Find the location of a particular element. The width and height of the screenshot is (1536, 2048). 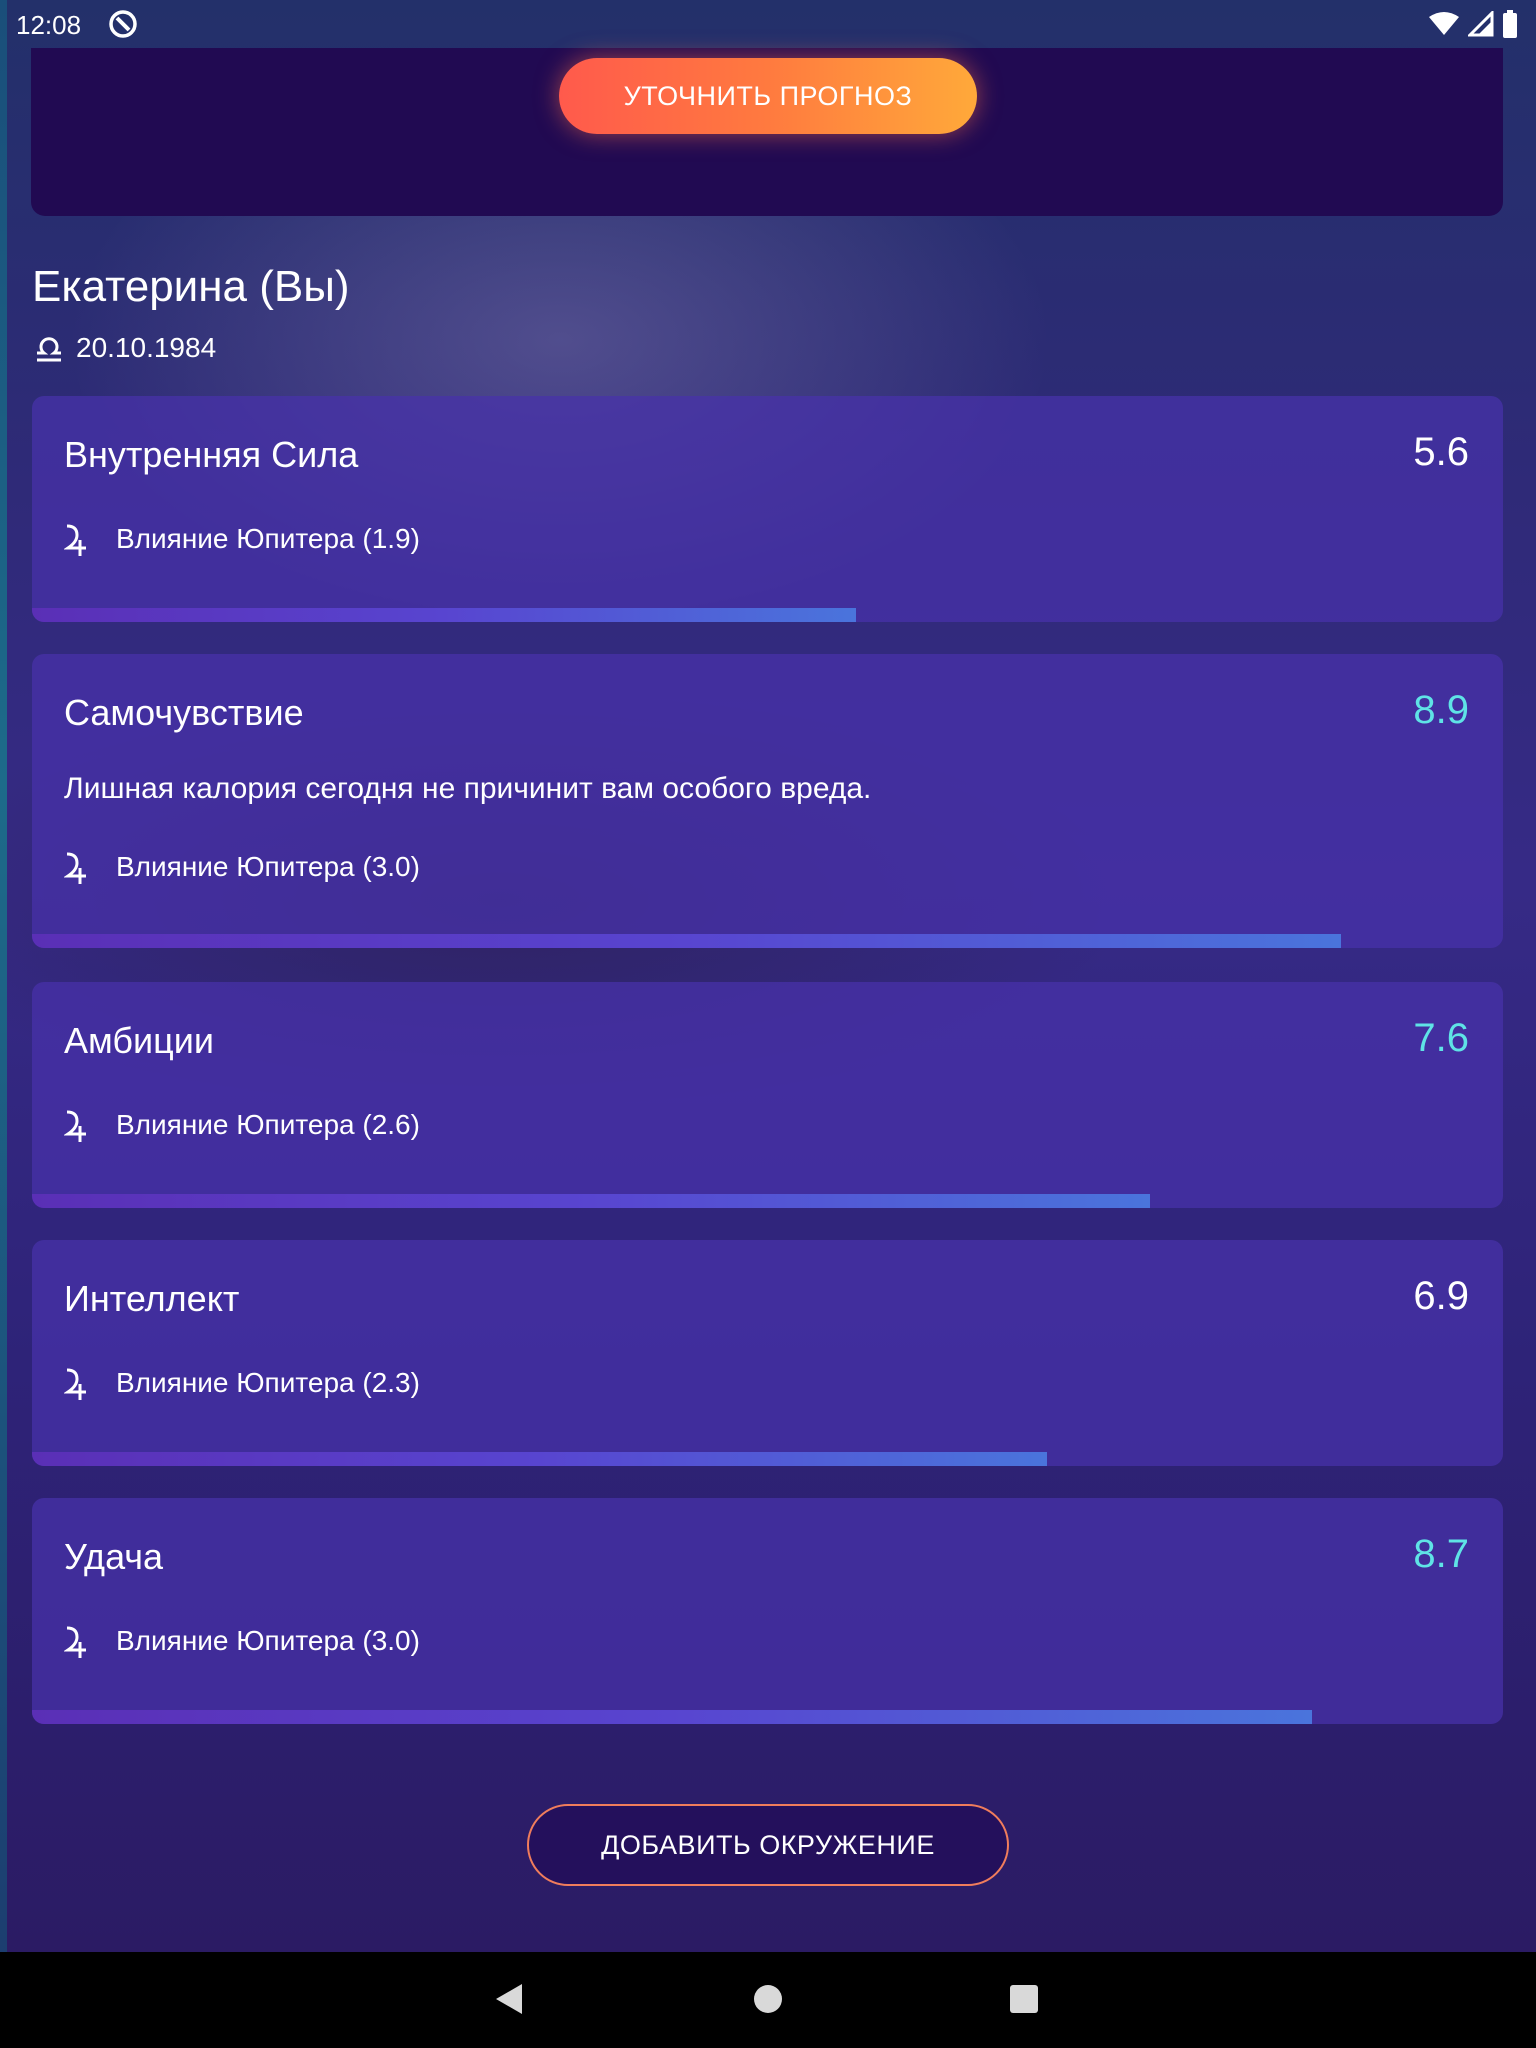

forecast-card-intellect: Интеллект 6.9 Влияние Юпитера (2.3) is located at coordinates (767, 1353).